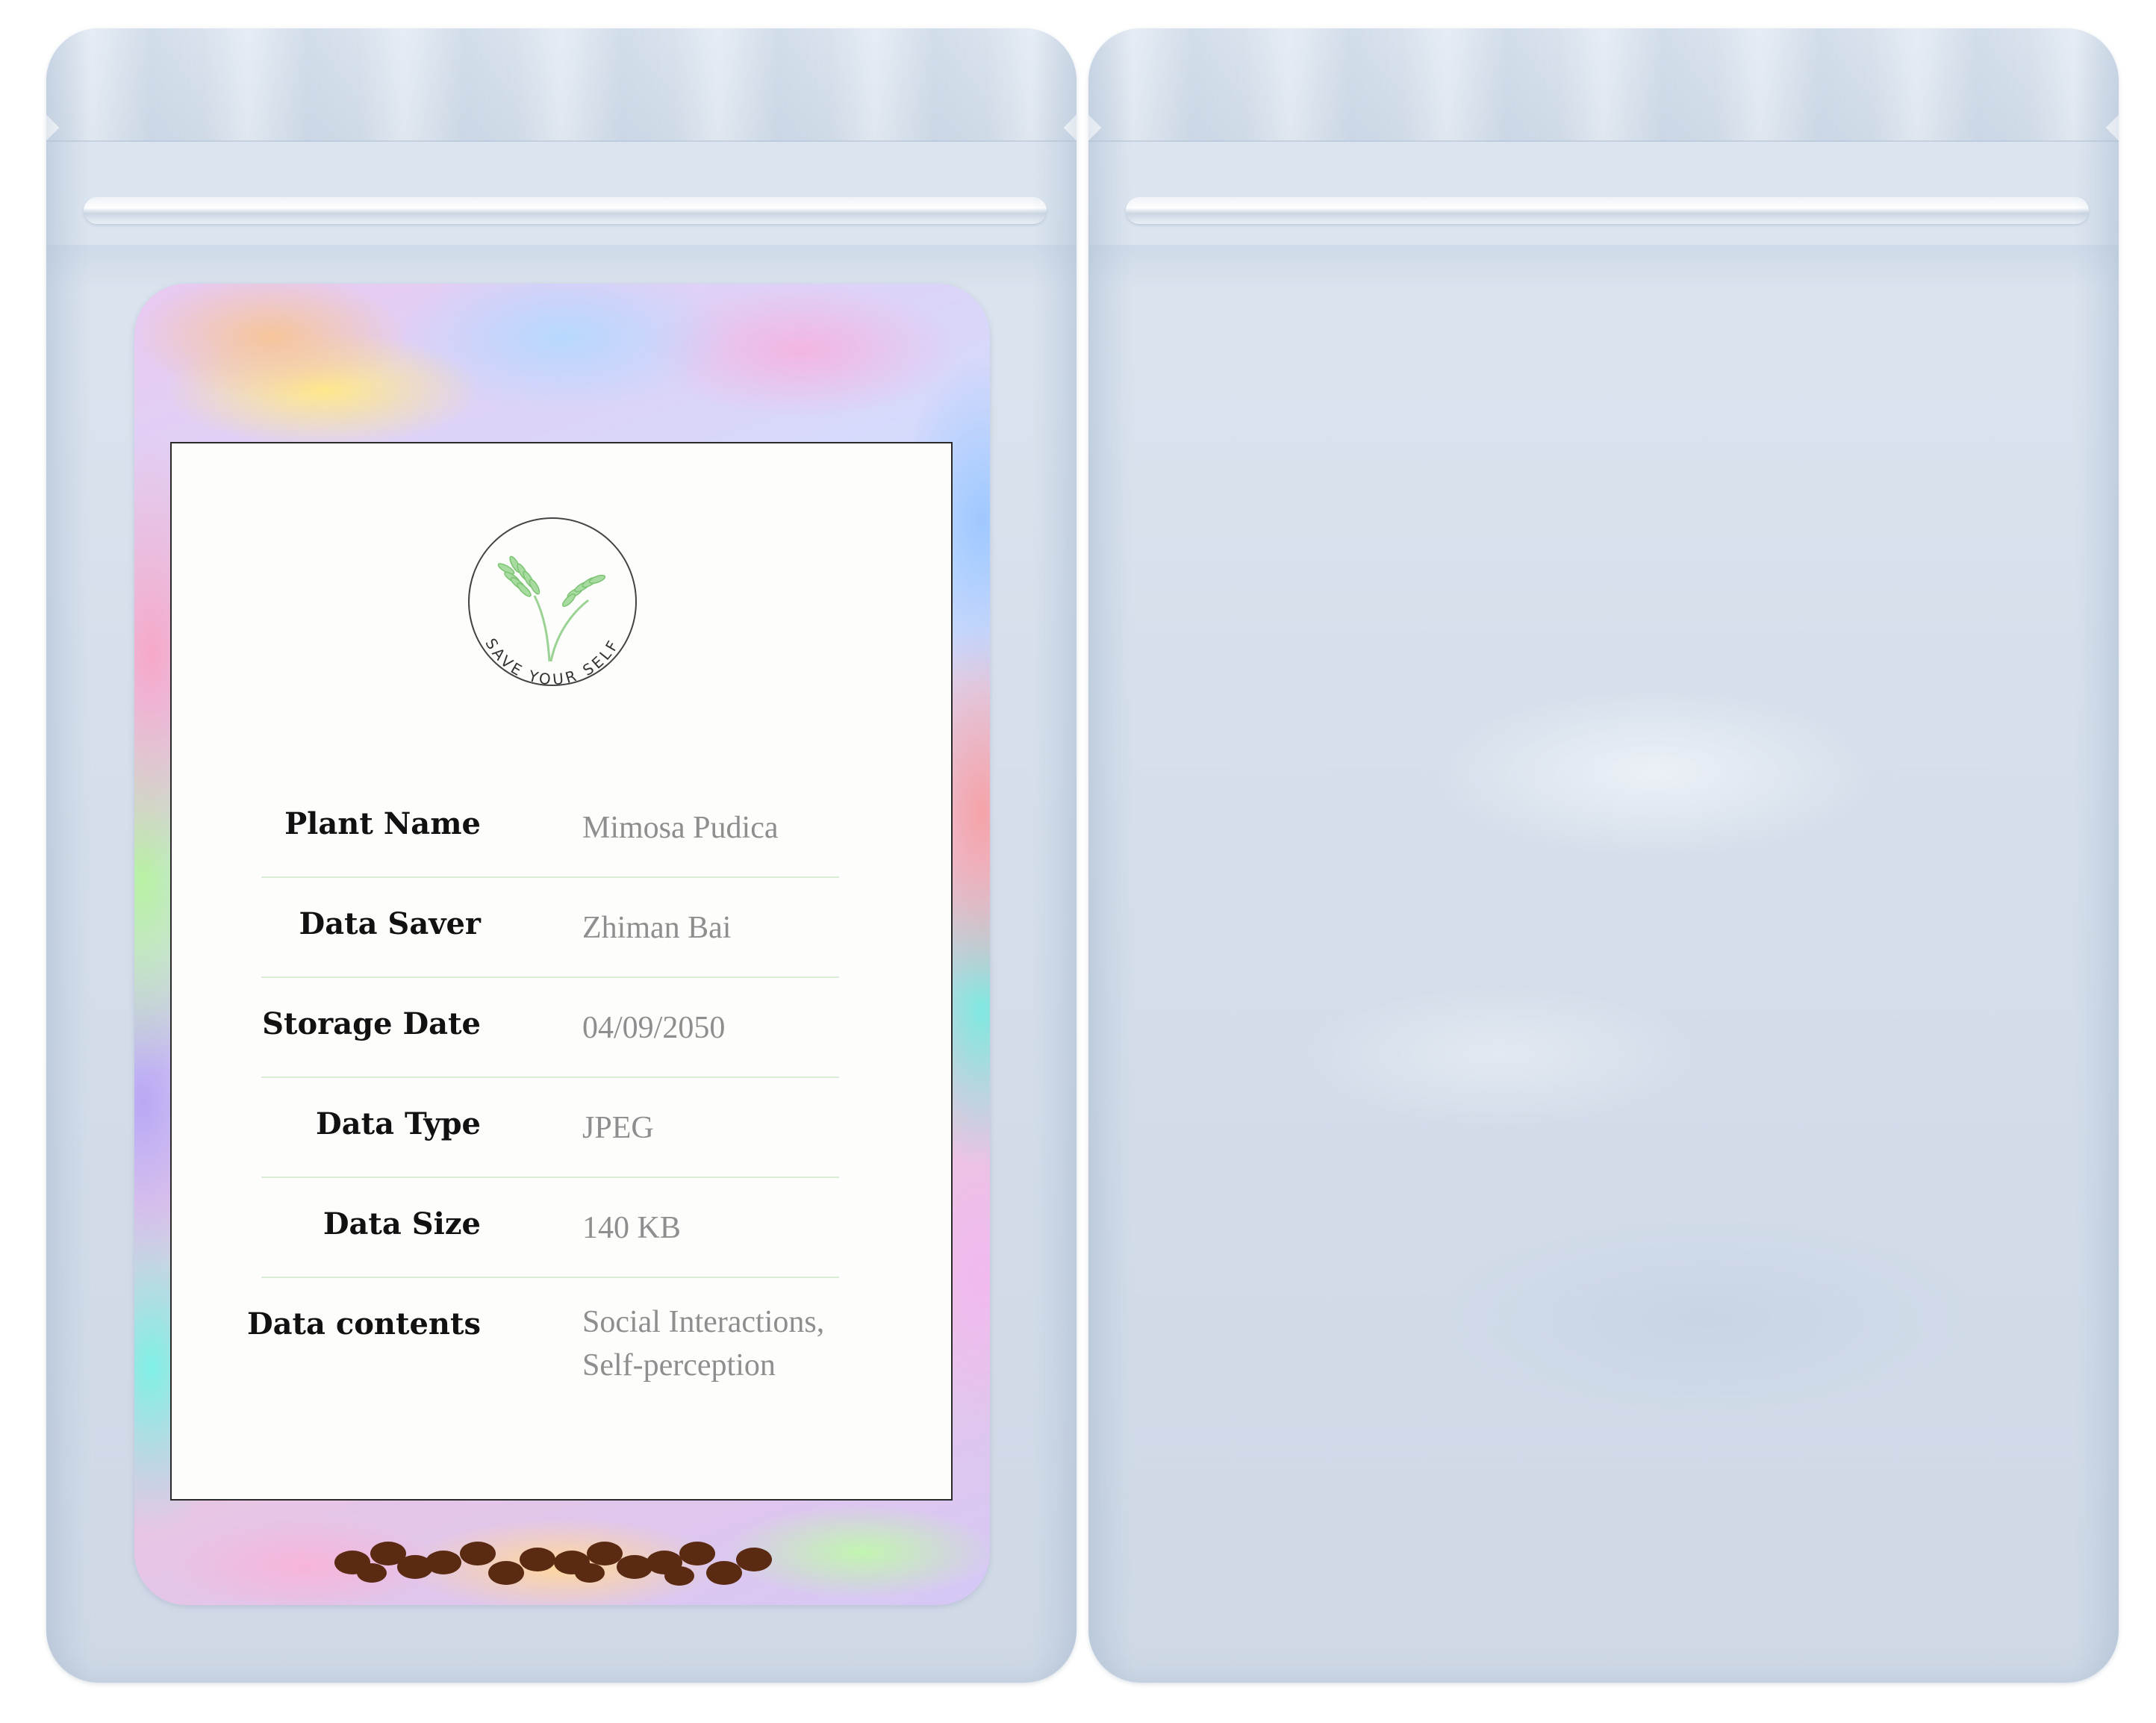  What do you see at coordinates (703, 1344) in the screenshot?
I see `info-value: Social Interactions, Self-perception` at bounding box center [703, 1344].